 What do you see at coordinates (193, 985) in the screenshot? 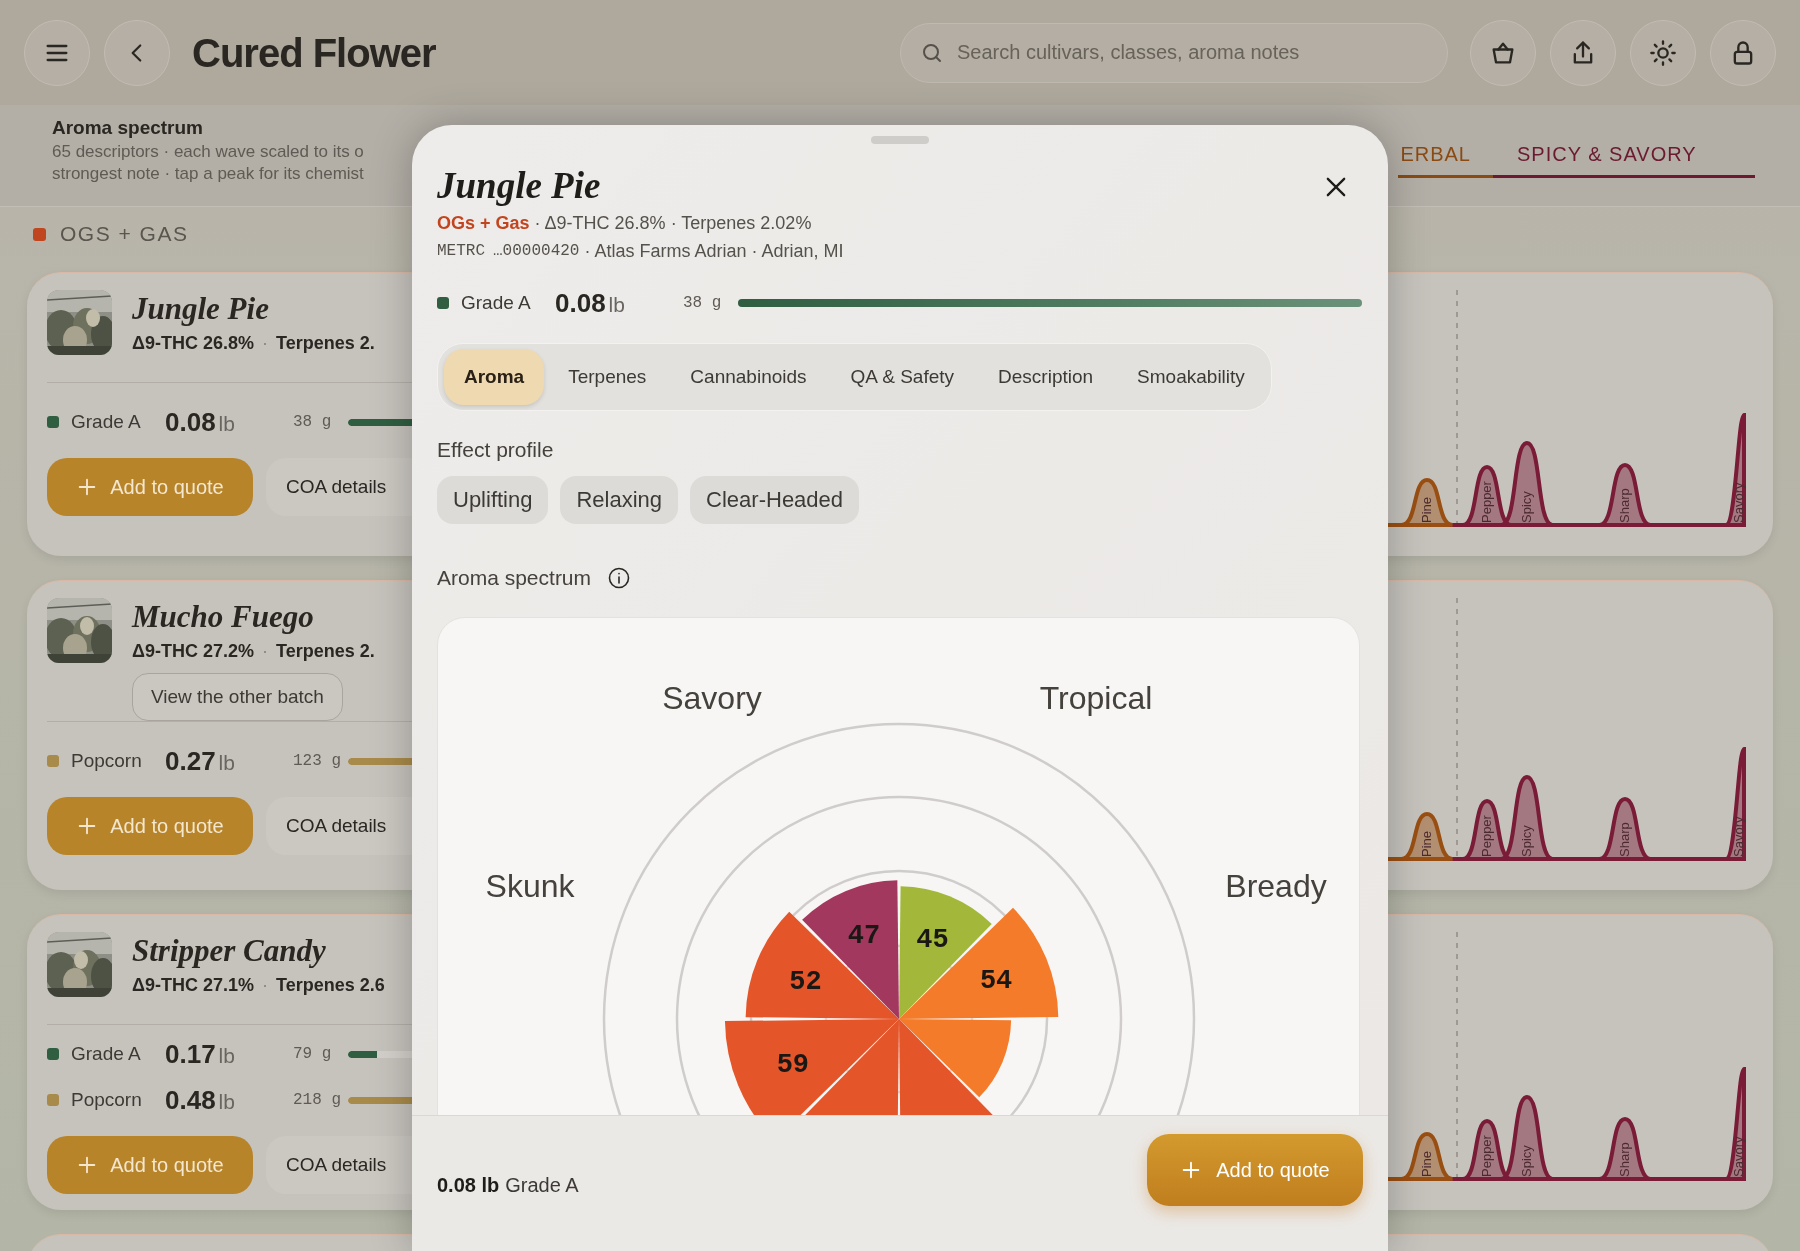
I see `thc-value: Δ9-THC 27.1%` at bounding box center [193, 985].